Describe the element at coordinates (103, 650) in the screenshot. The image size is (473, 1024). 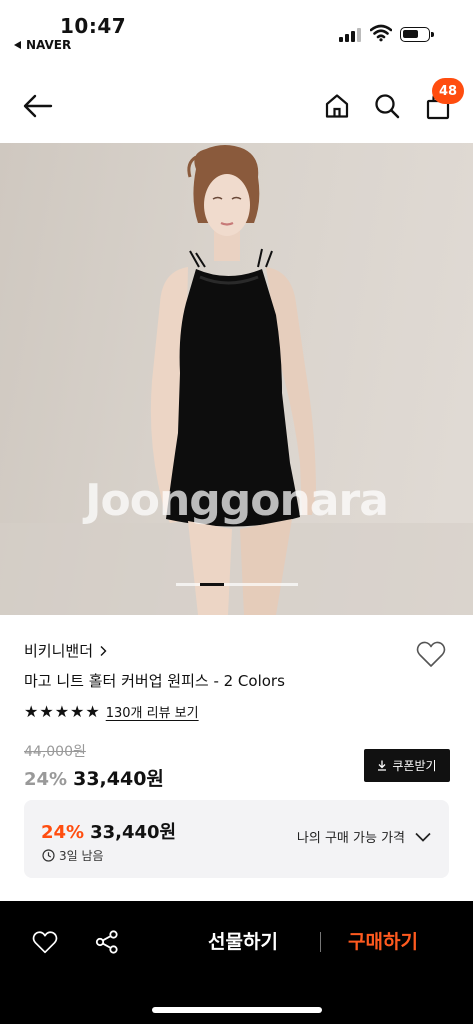
I see `chevron-right-icon` at that location.